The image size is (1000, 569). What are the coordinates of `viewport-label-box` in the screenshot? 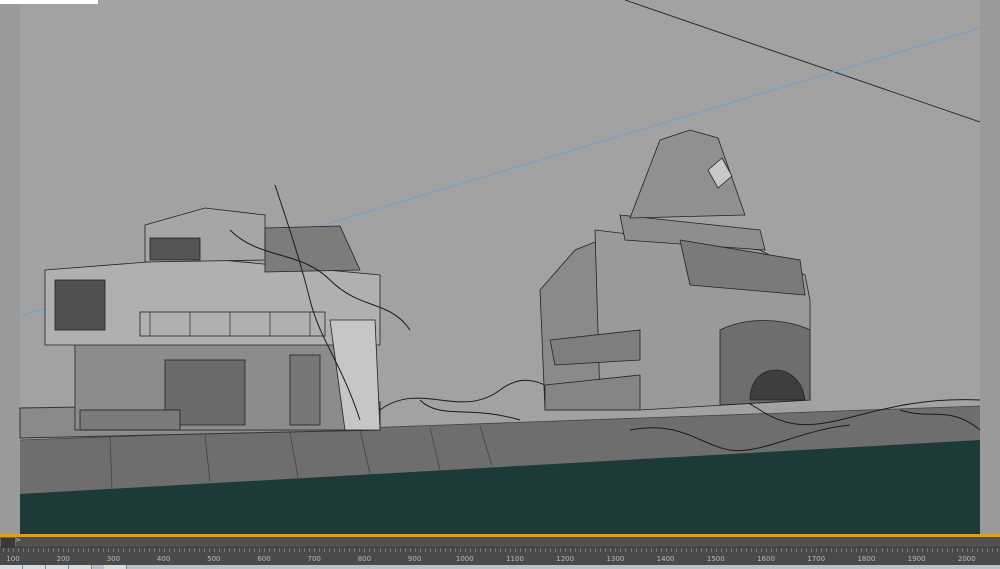 It's located at (49, 2).